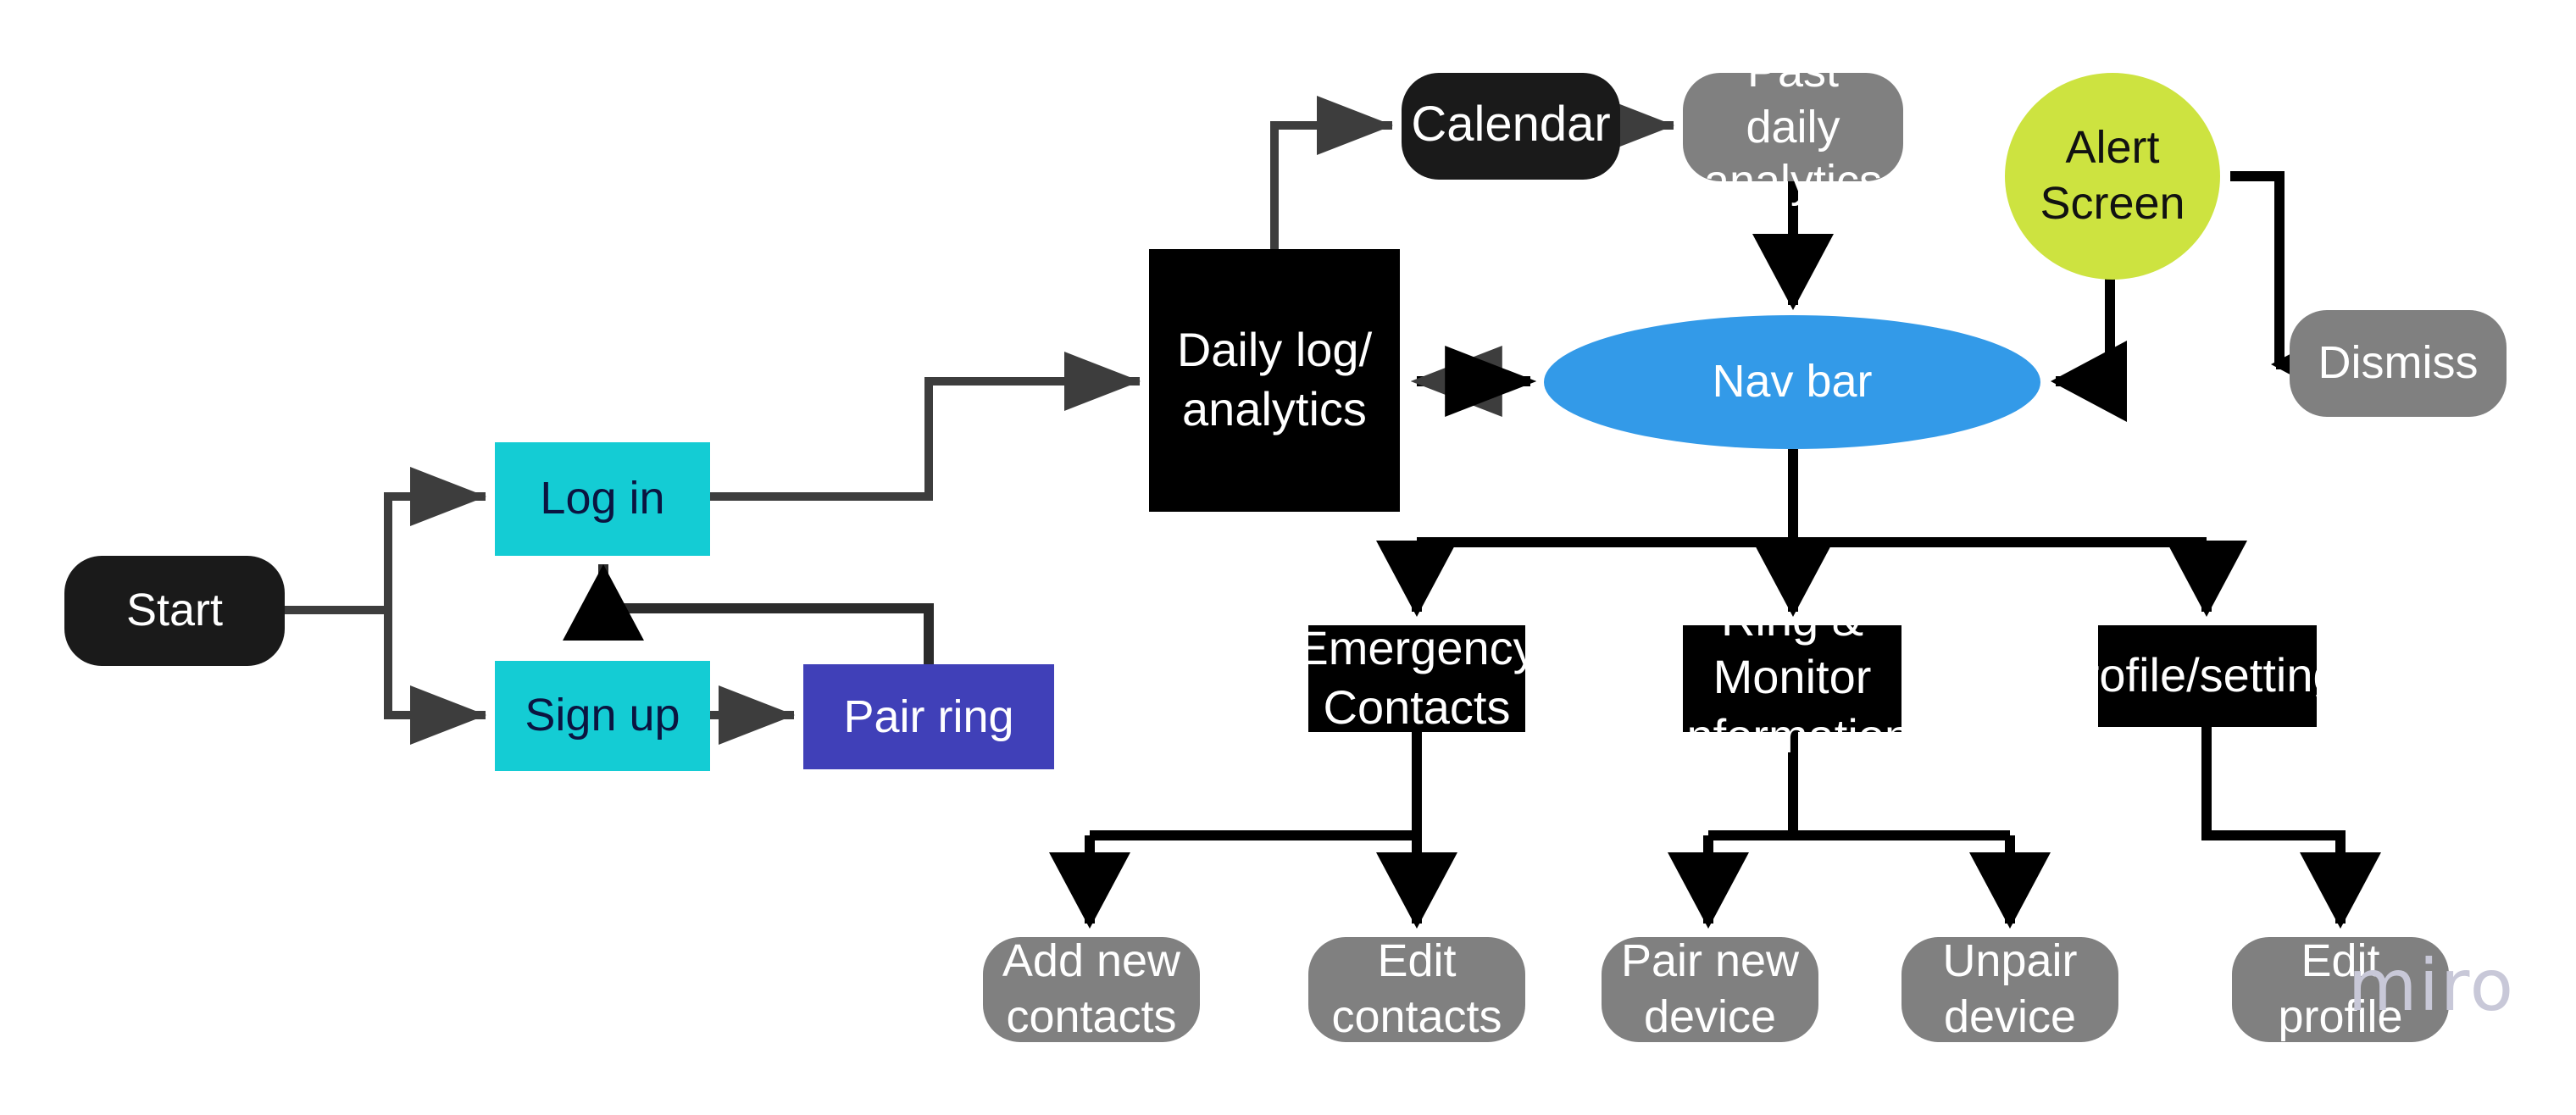 The image size is (2576, 1115). What do you see at coordinates (383, 540) in the screenshot?
I see `edge-start-login` at bounding box center [383, 540].